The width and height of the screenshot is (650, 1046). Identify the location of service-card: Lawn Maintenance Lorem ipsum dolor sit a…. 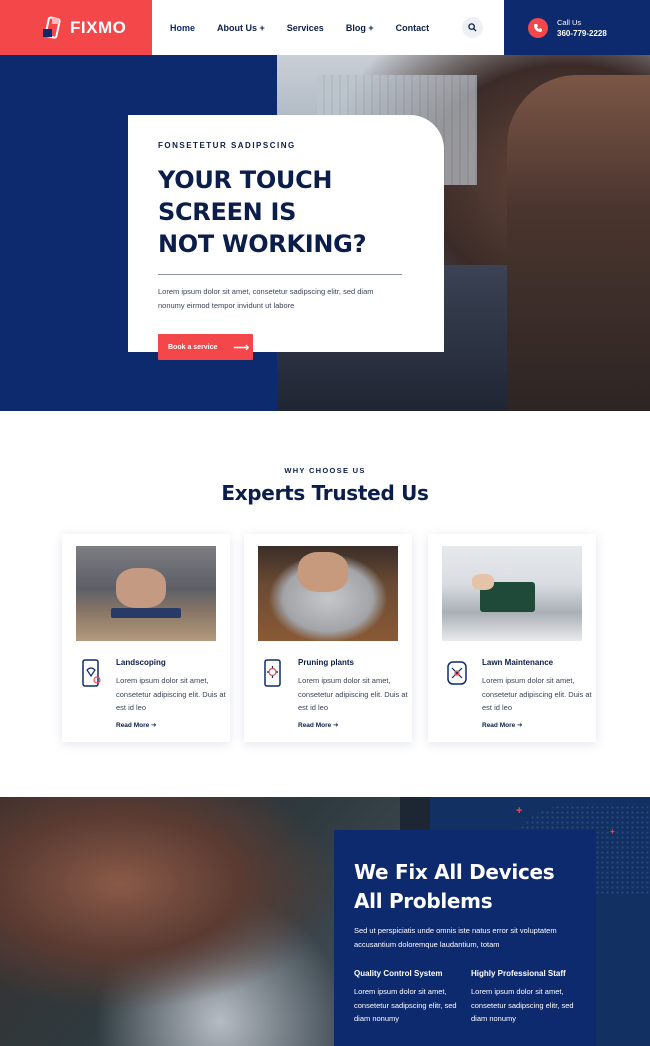
(512, 638).